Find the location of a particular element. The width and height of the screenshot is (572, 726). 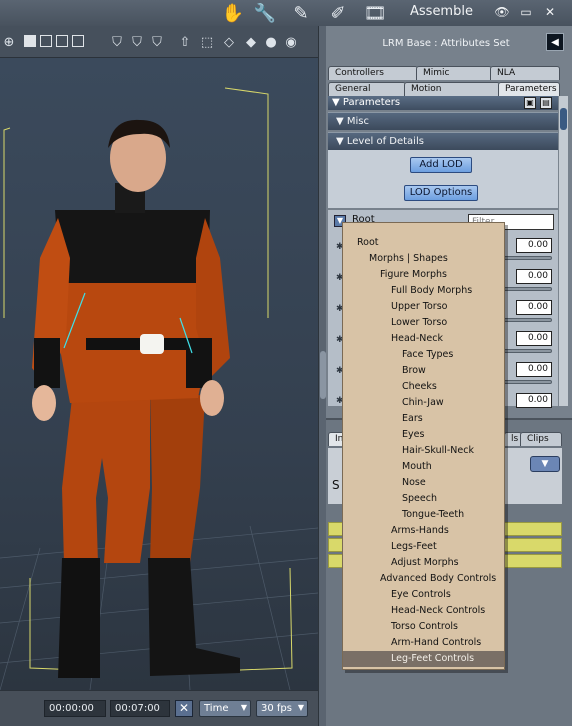

lod-options-button: LOD Options is located at coordinates (441, 193).